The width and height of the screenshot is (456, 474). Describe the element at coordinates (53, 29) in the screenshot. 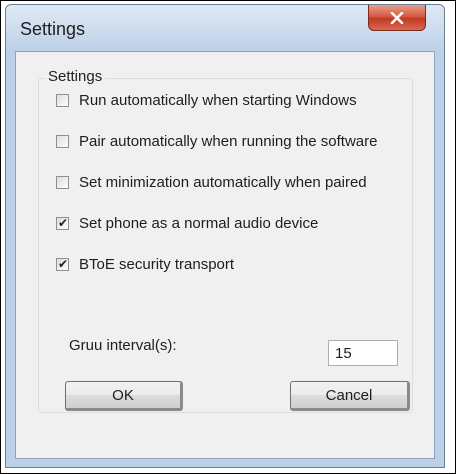

I see `window-title: Settings` at that location.